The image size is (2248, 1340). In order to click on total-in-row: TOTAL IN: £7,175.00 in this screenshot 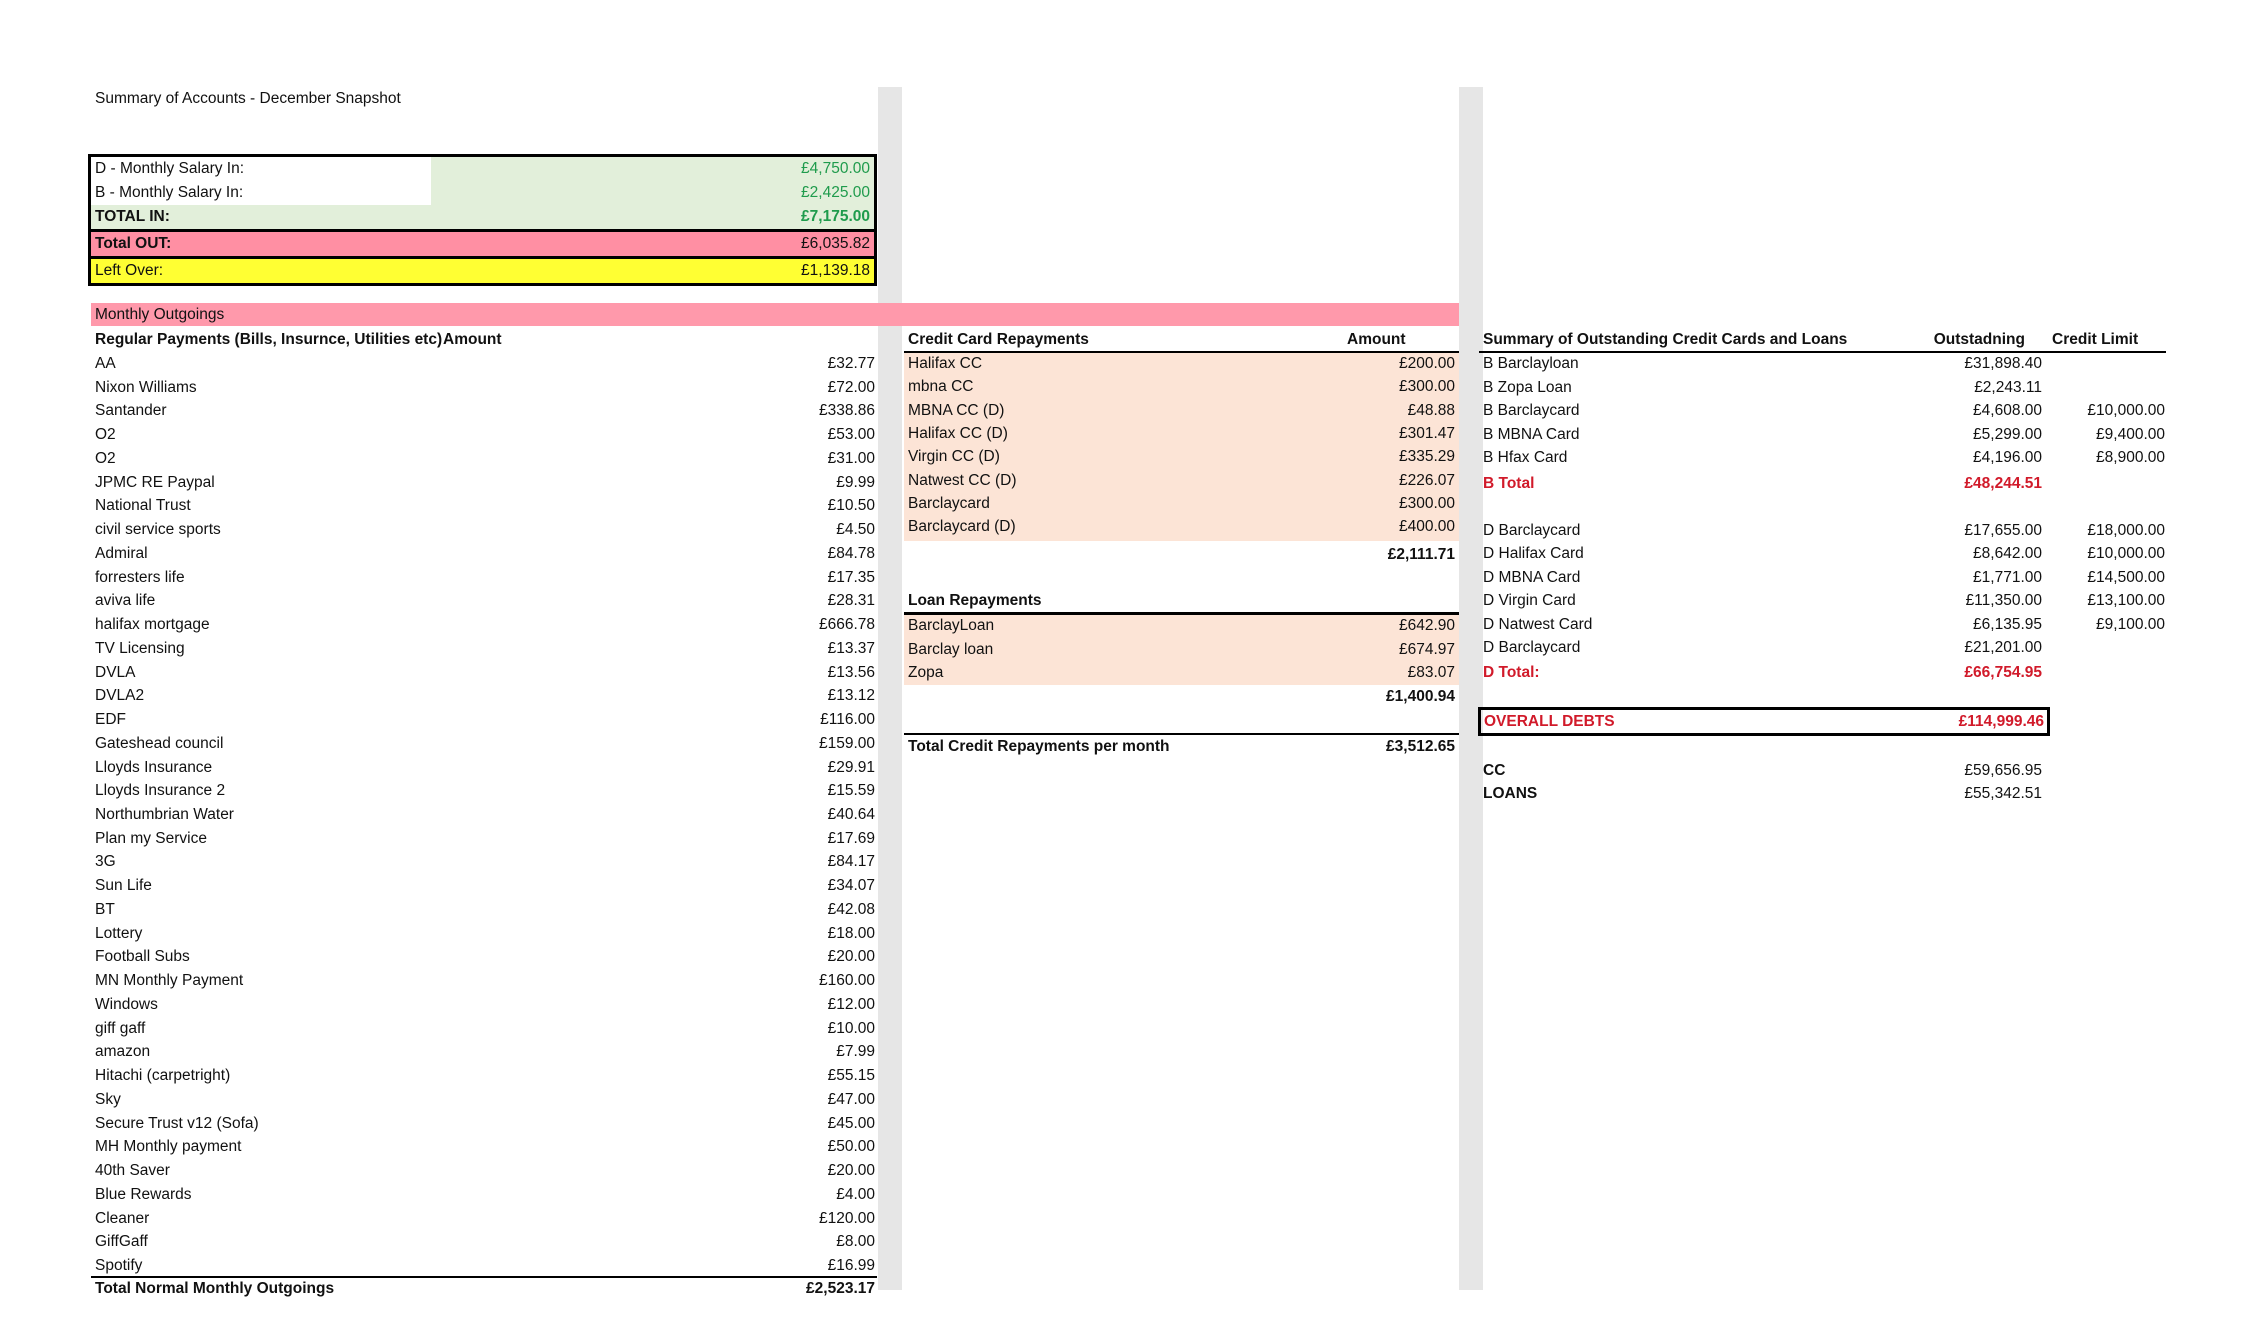, I will do `click(482, 217)`.